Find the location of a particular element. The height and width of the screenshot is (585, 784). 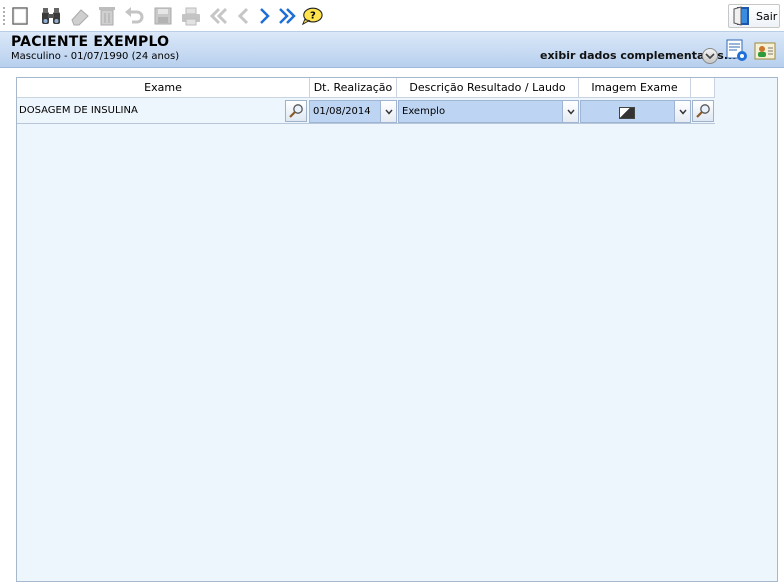

eraser-icon is located at coordinates (80, 17).